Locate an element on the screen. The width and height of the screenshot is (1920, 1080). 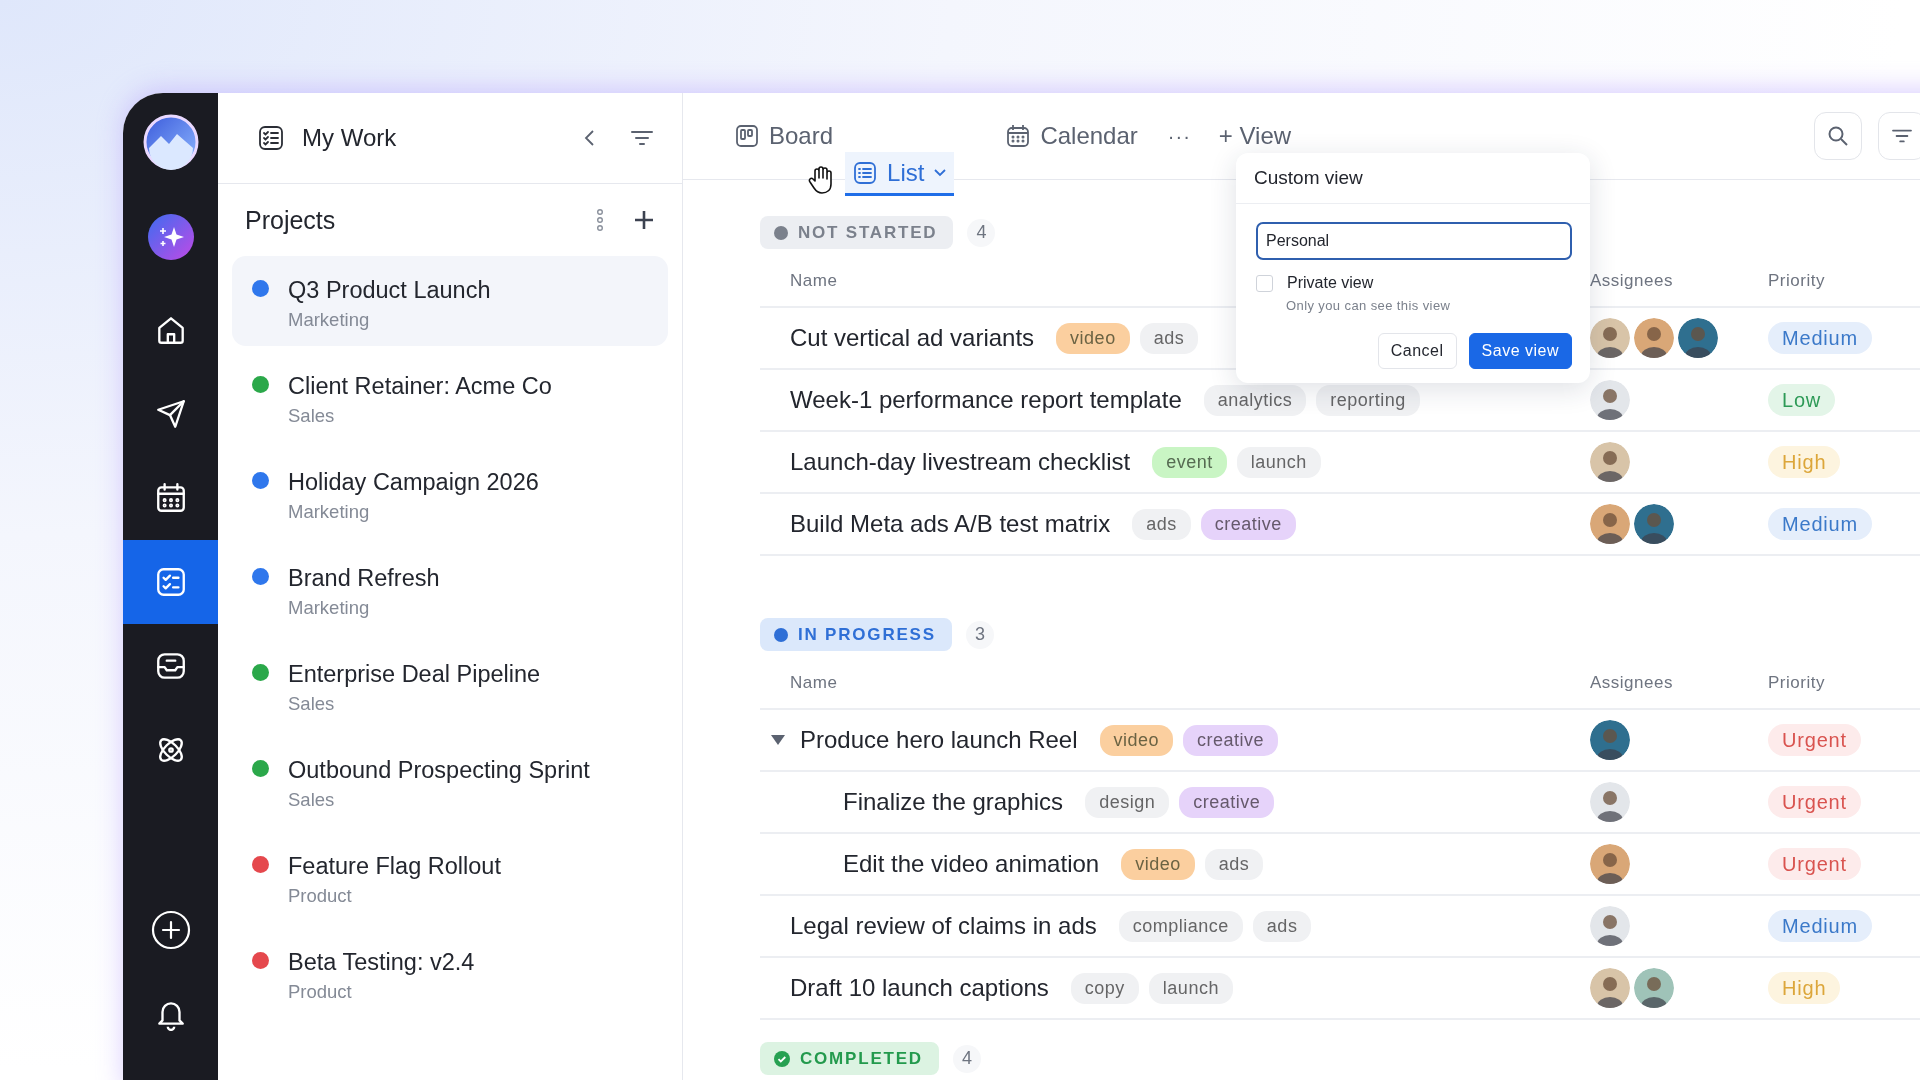
status-label: NOT STARTED is located at coordinates (857, 232).